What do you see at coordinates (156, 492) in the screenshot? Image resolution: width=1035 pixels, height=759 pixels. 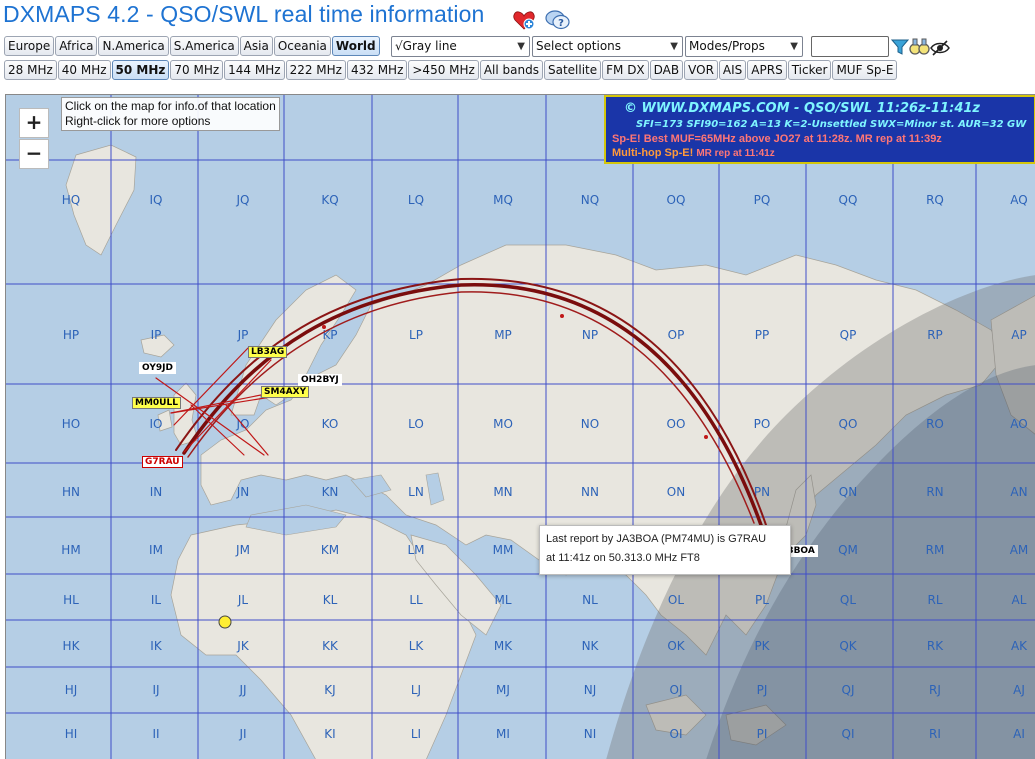 I see `grid-square-label: IN` at bounding box center [156, 492].